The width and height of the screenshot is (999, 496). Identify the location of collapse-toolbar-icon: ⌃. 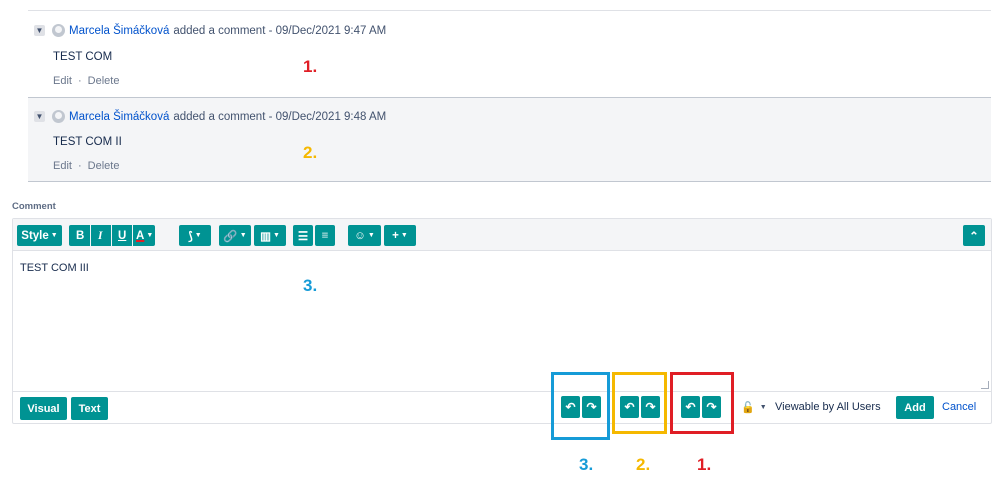
(974, 236).